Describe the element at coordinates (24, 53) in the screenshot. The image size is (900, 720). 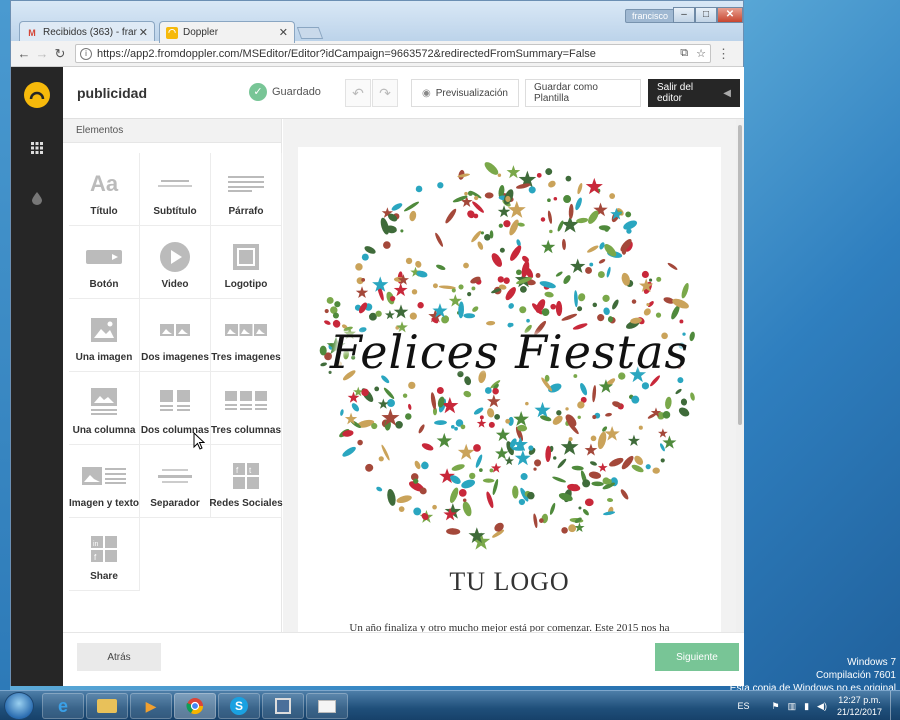
I see `back-arrow-icon: ←` at that location.